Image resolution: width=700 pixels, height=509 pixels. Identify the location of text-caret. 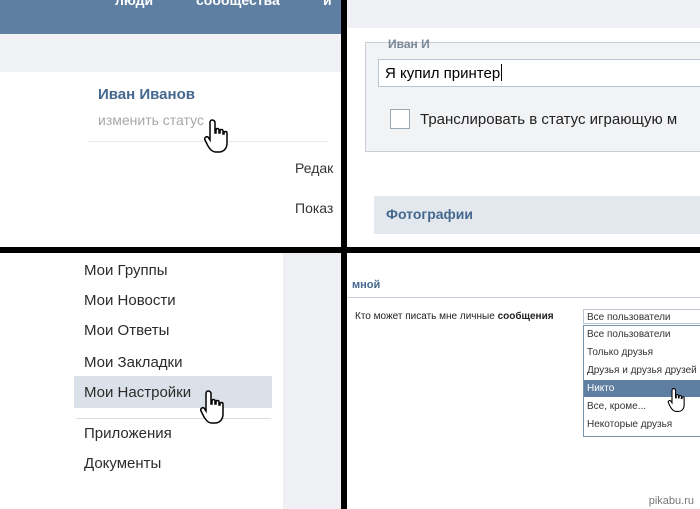
(502, 72).